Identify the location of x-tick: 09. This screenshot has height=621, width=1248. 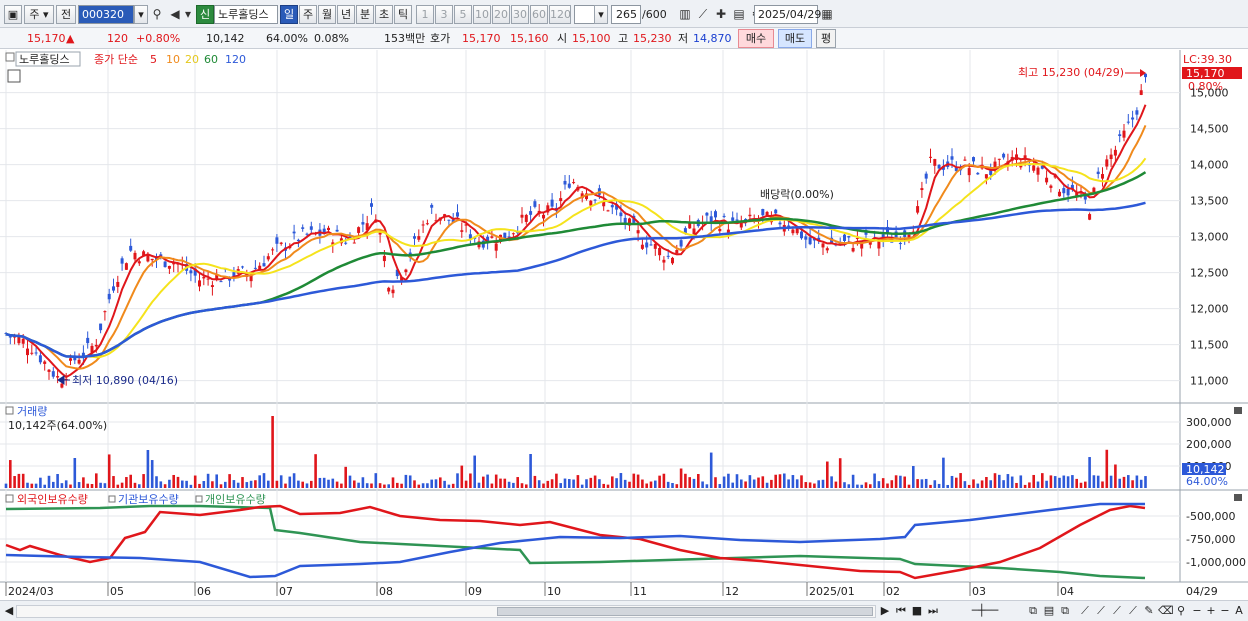
(475, 591).